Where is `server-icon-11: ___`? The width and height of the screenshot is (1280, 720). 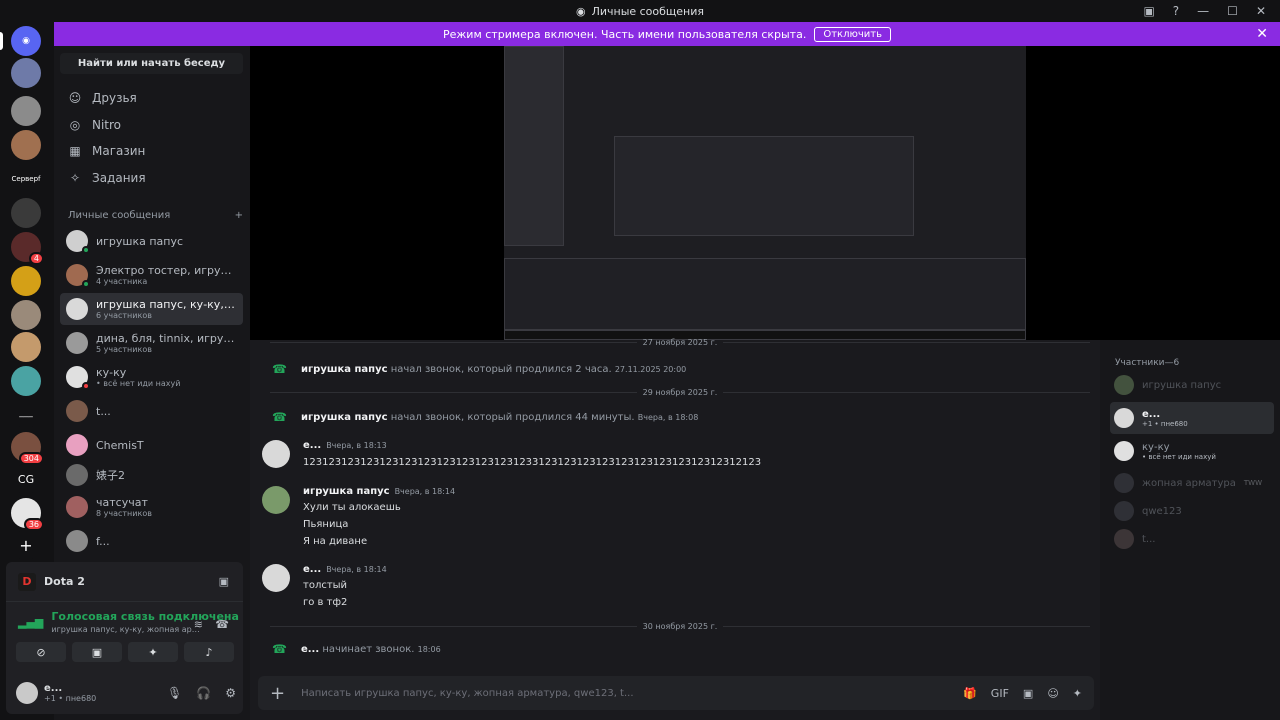 server-icon-11: ___ is located at coordinates (26, 413).